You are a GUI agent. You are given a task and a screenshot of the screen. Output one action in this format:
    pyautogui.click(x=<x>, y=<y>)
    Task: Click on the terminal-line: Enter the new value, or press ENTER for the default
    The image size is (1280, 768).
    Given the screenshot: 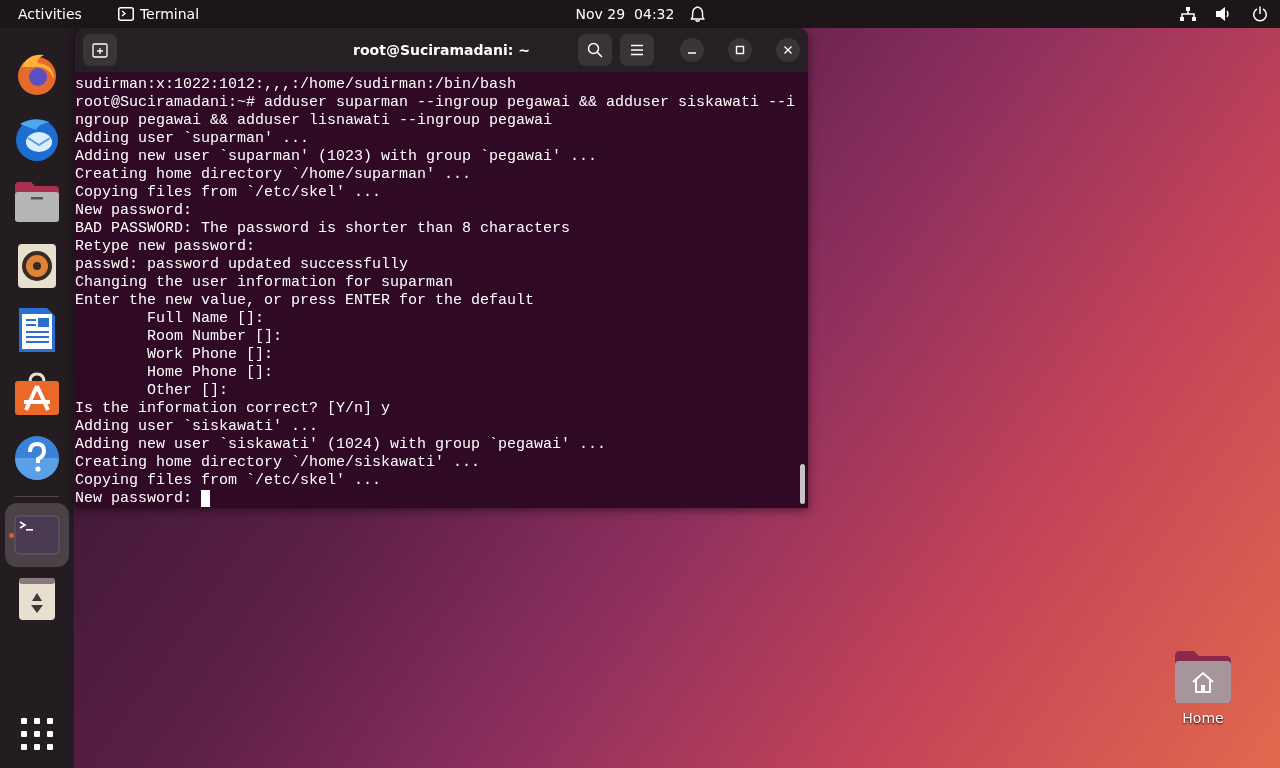 What is the action you would take?
    pyautogui.click(x=305, y=301)
    